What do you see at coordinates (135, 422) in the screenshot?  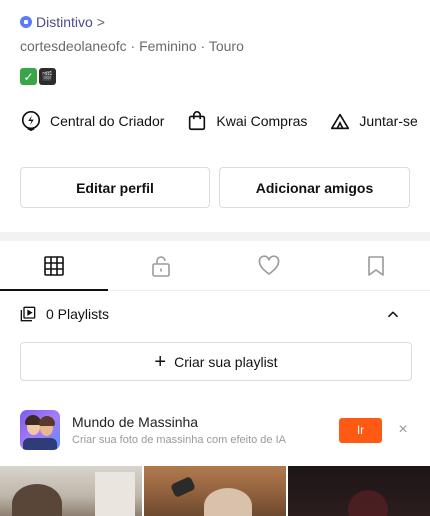 I see `promo-title: Mundo de Massinha` at bounding box center [135, 422].